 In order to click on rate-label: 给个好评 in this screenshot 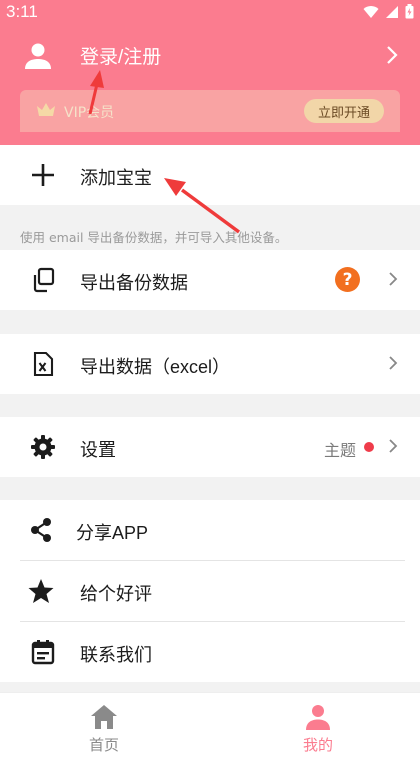, I will do `click(116, 594)`.